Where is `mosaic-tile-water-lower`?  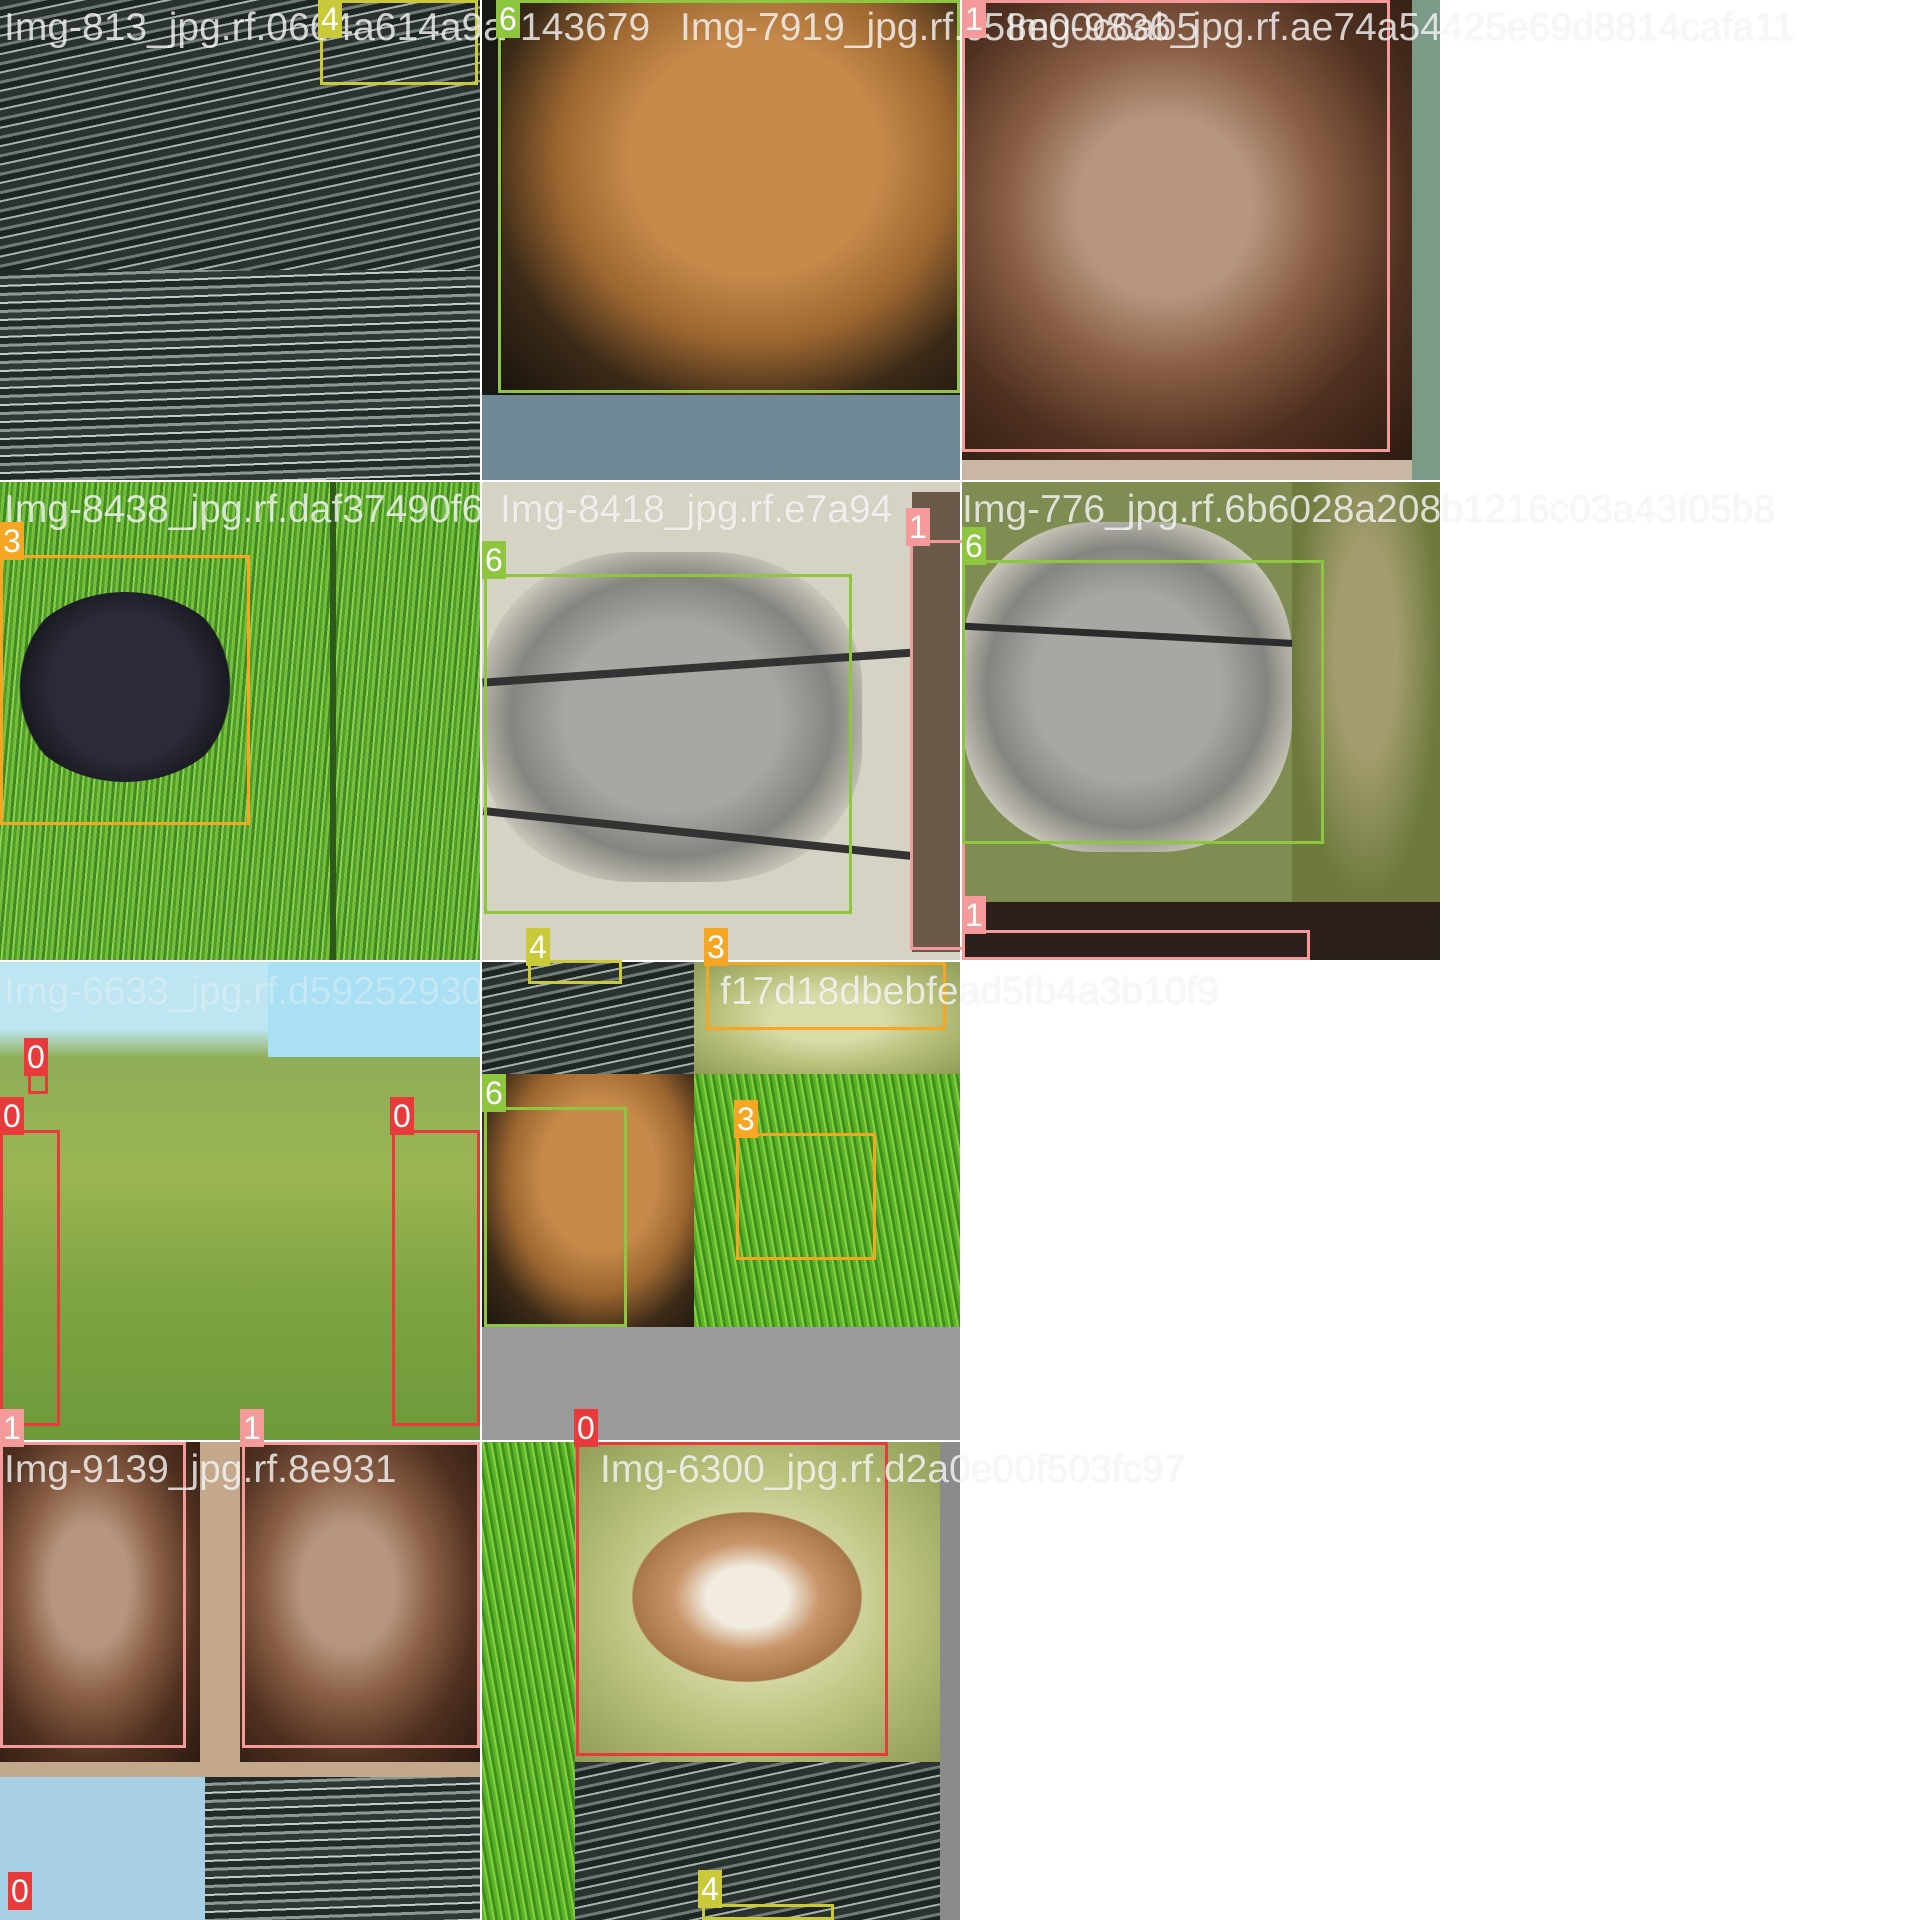
mosaic-tile-water-lower is located at coordinates (240, 375).